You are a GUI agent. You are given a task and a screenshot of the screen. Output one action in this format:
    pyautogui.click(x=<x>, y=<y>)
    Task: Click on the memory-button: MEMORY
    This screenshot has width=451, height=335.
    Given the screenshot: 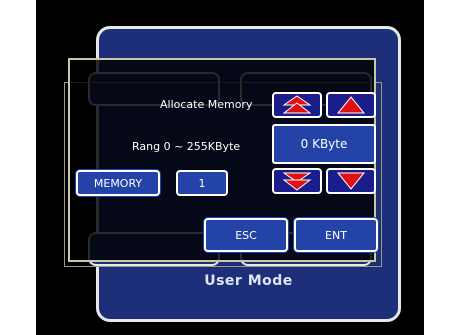 What is the action you would take?
    pyautogui.click(x=118, y=183)
    